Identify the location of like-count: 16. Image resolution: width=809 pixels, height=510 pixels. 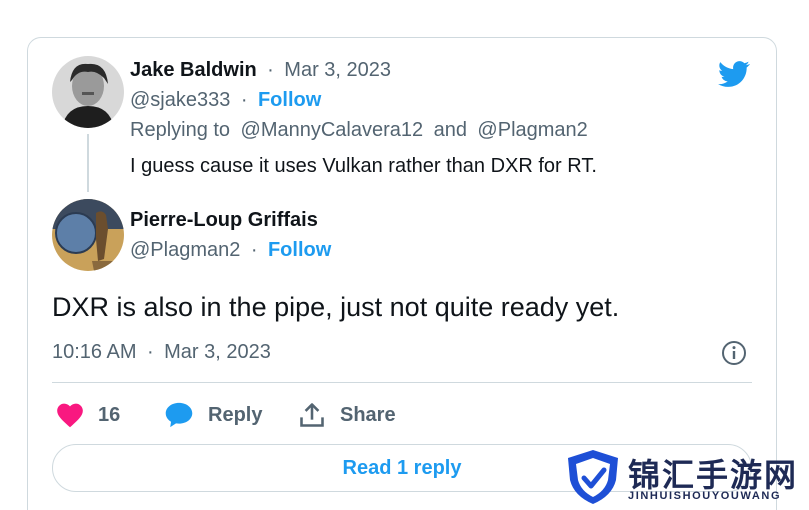
(109, 414).